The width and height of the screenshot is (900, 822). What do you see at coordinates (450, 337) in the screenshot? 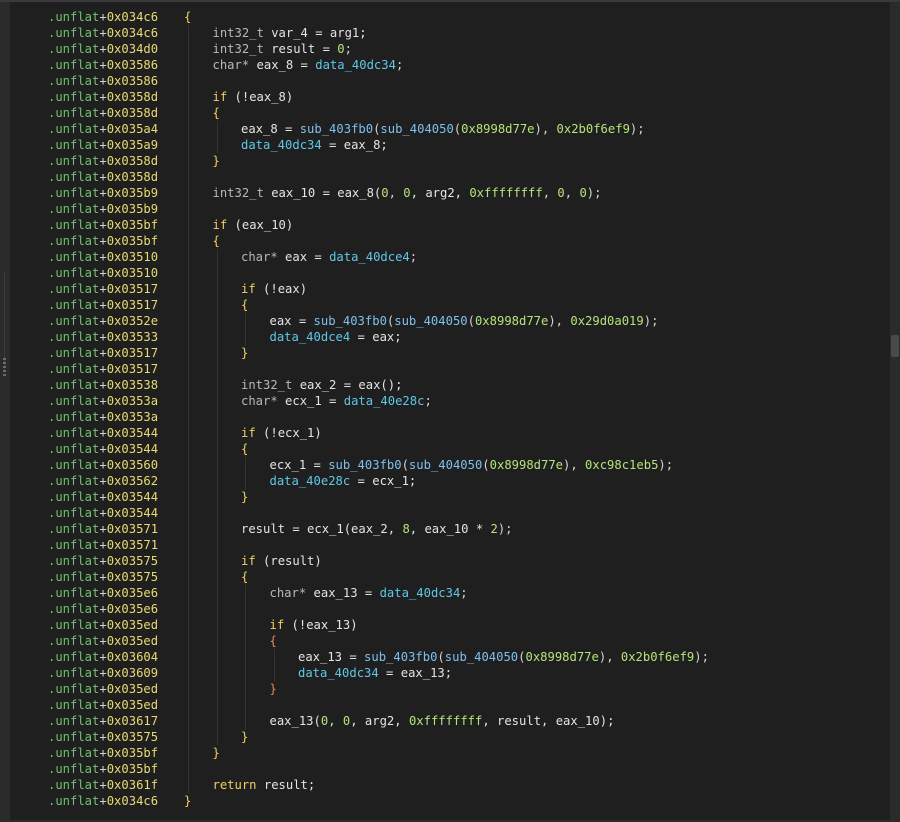
I see `code-line: .unflat+0x03533 data_40dce4 = eax;` at bounding box center [450, 337].